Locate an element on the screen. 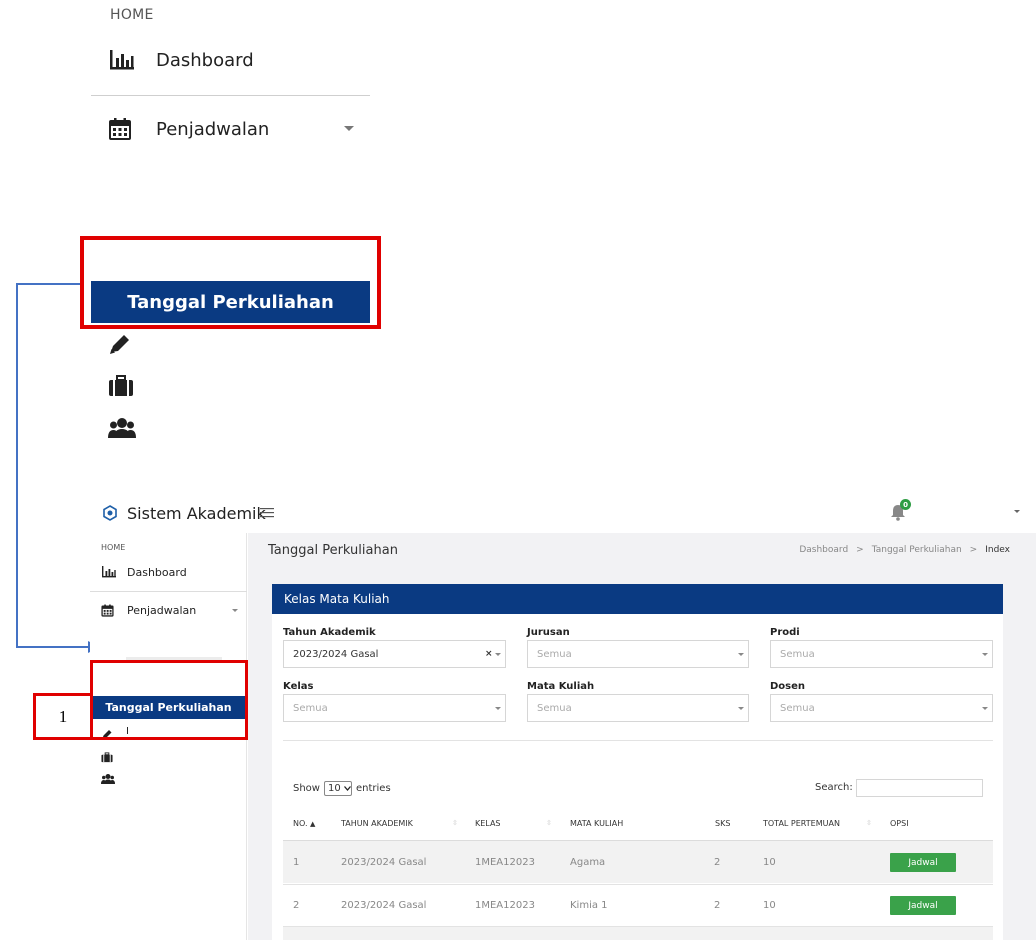 This screenshot has width=1036, height=940. entries-label: entries is located at coordinates (373, 788).